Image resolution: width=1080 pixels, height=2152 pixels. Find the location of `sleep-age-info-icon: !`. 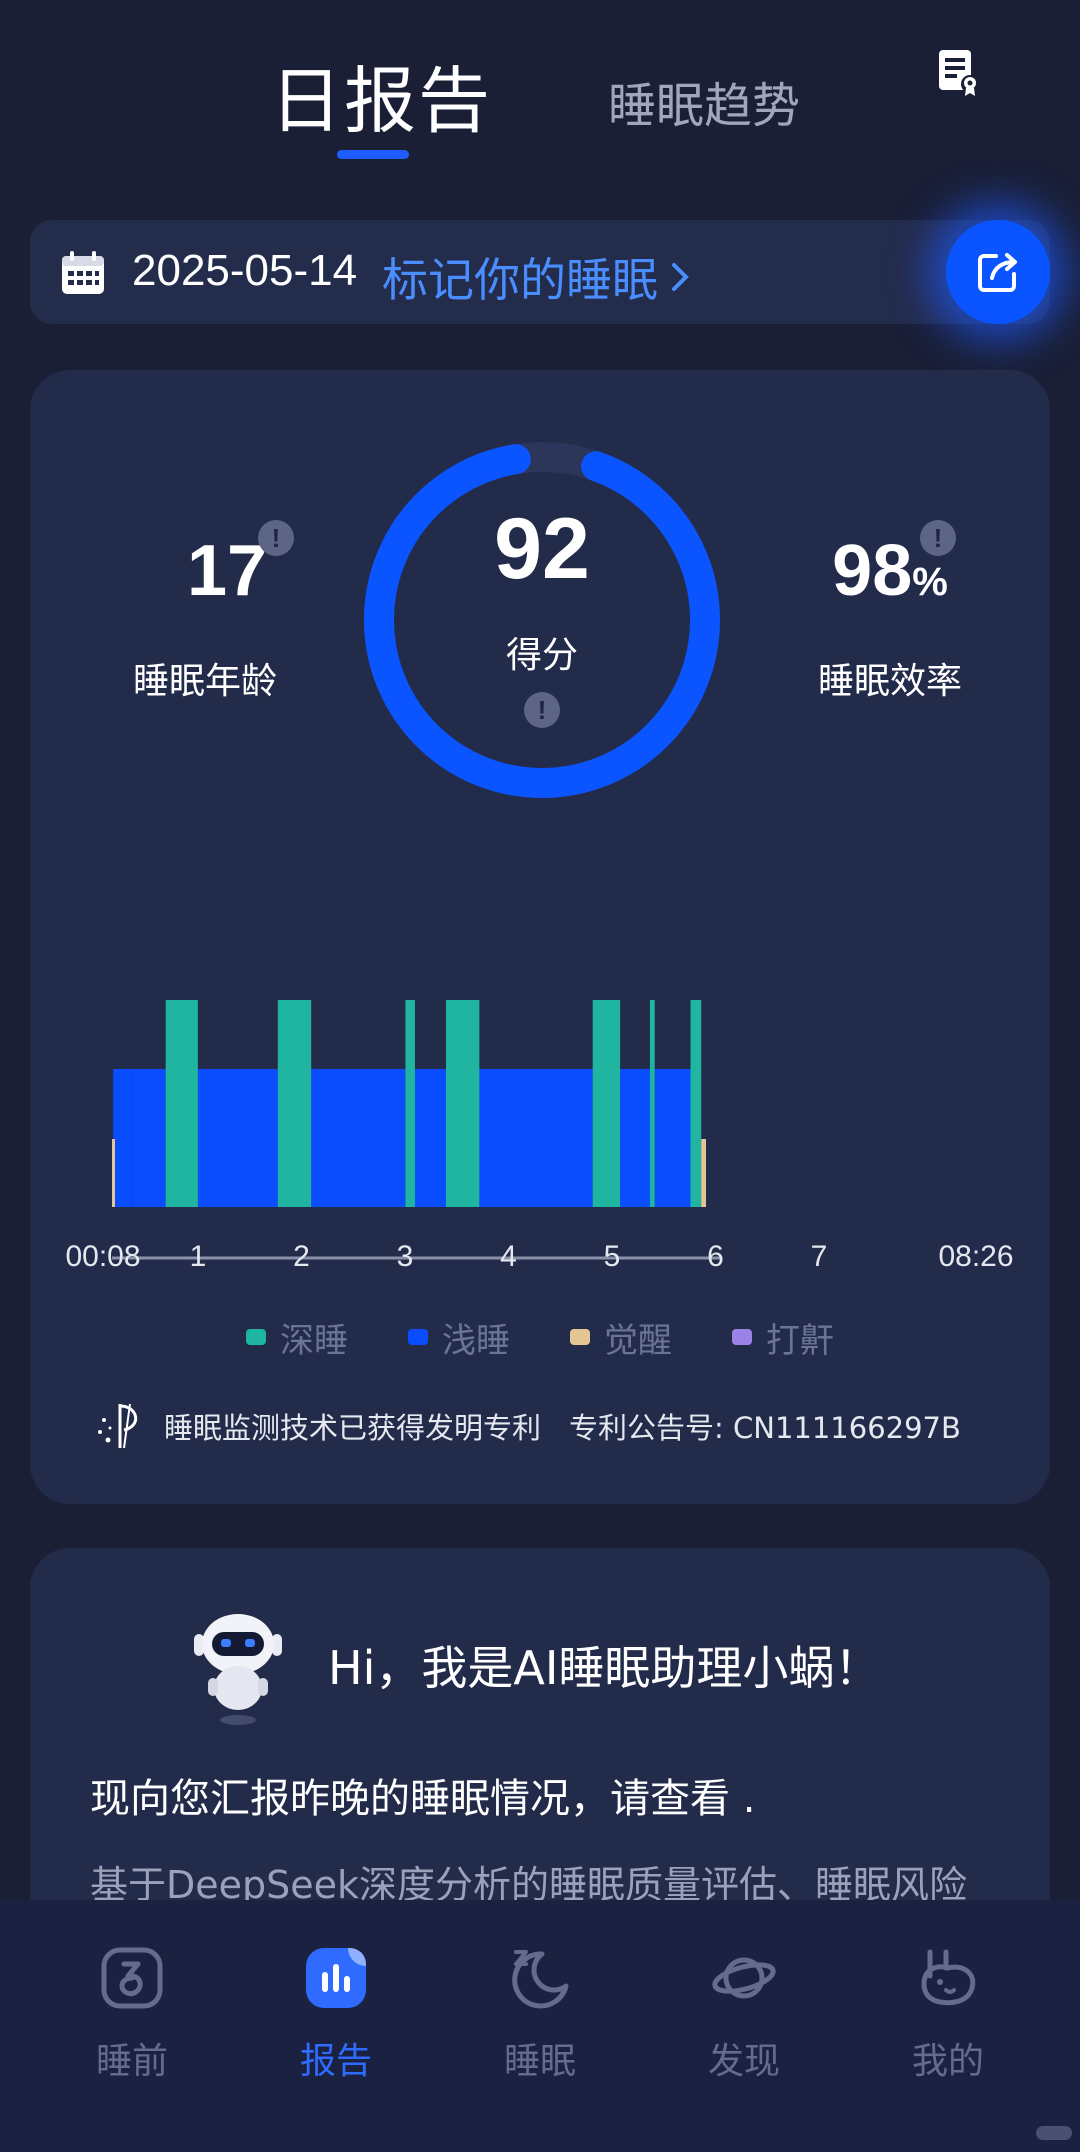

sleep-age-info-icon: ! is located at coordinates (276, 538).